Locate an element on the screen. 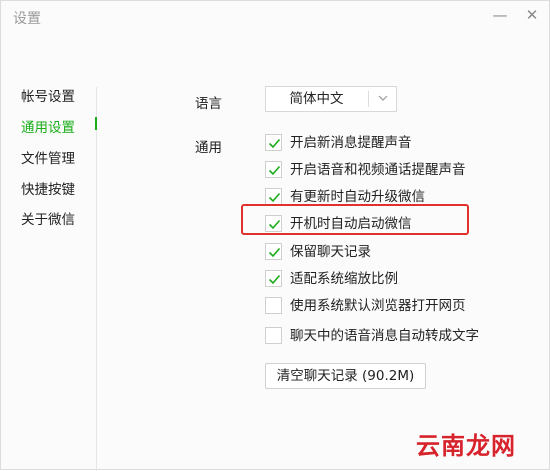 The width and height of the screenshot is (550, 471). language-value: 简体中文 is located at coordinates (316, 99).